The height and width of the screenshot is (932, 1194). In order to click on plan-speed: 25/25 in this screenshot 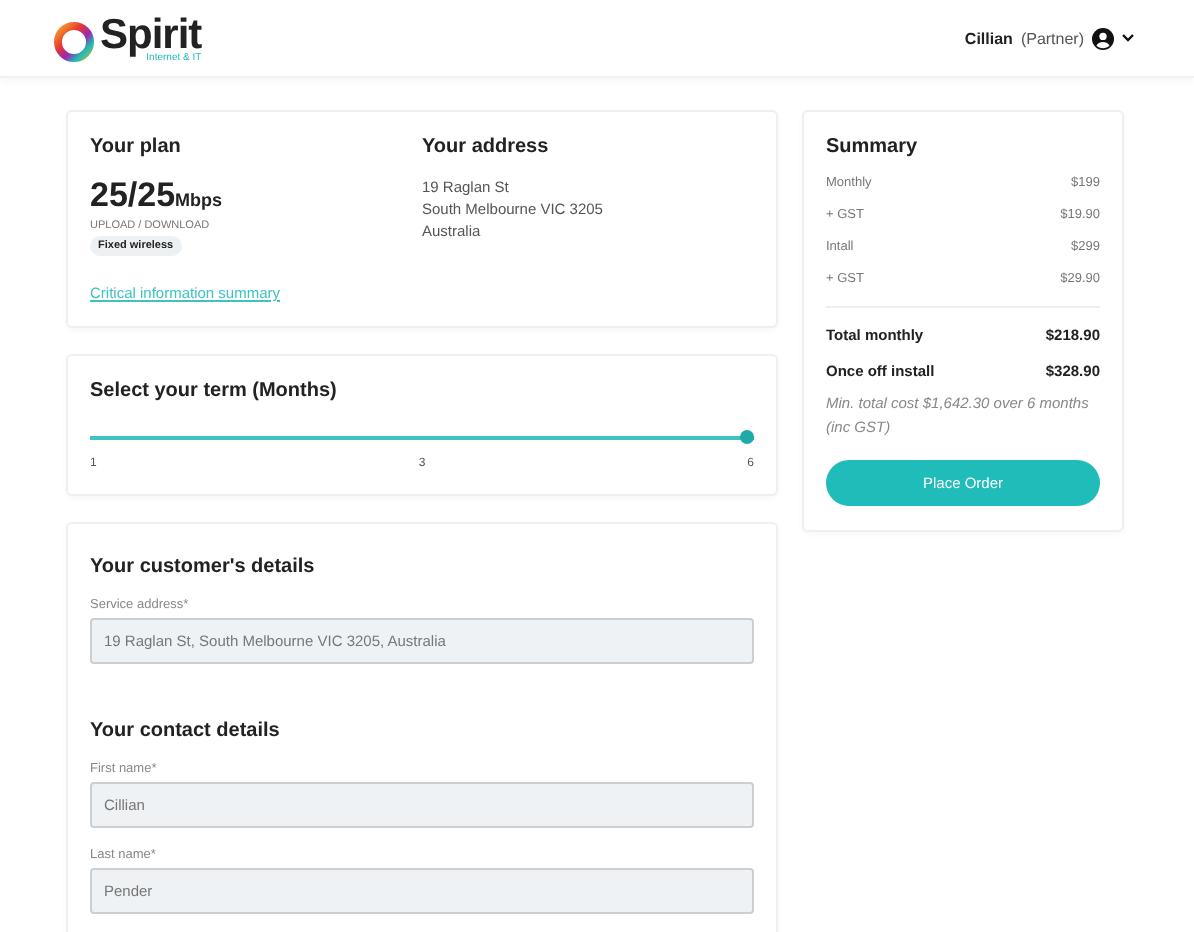, I will do `click(133, 196)`.